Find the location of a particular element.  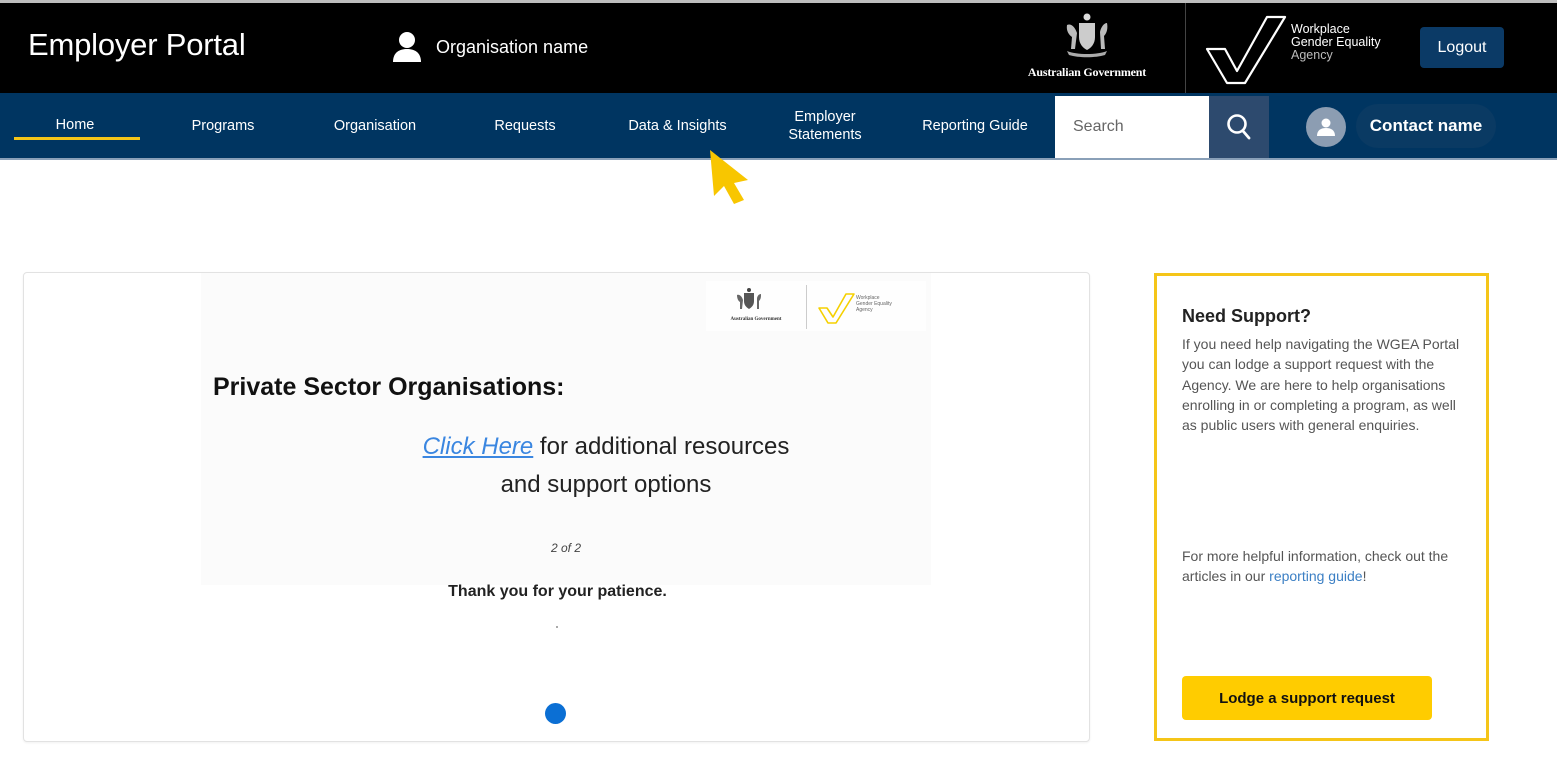

nav-item-reporting-guide: Reporting Guide is located at coordinates (975, 125).